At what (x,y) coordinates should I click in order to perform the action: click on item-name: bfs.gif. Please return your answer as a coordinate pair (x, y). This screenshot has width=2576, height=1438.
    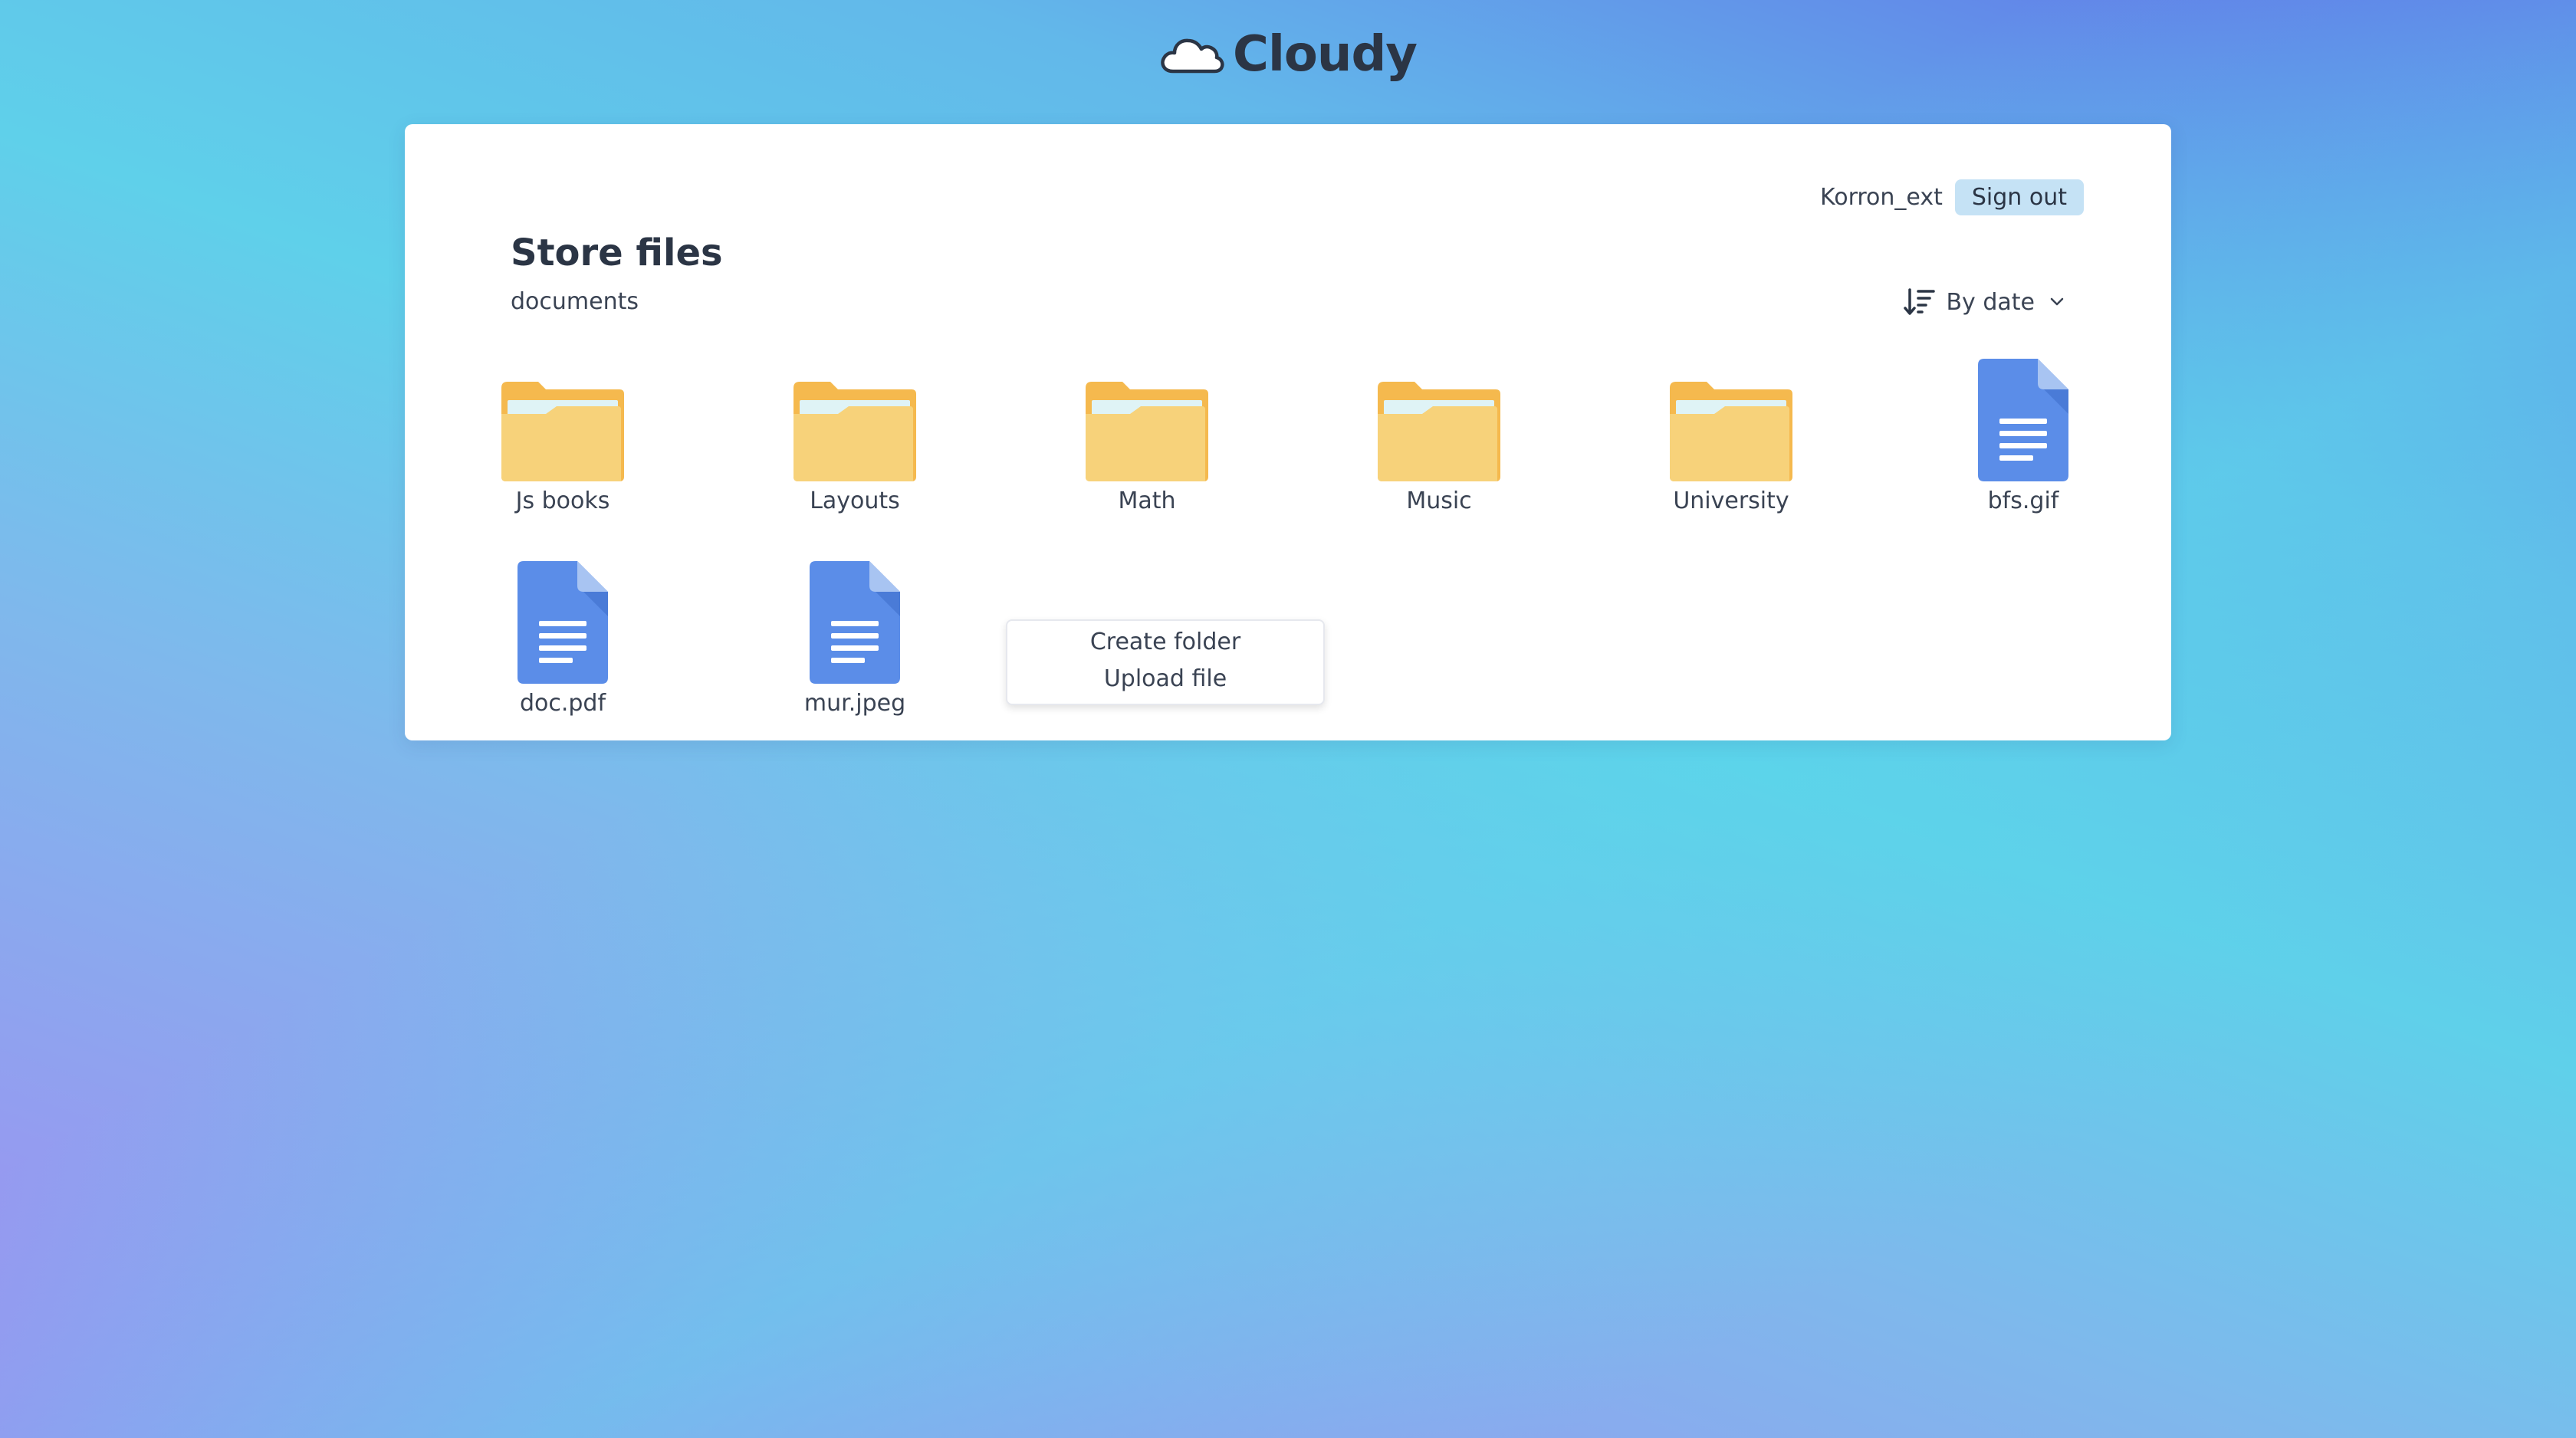
    Looking at the image, I should click on (2023, 501).